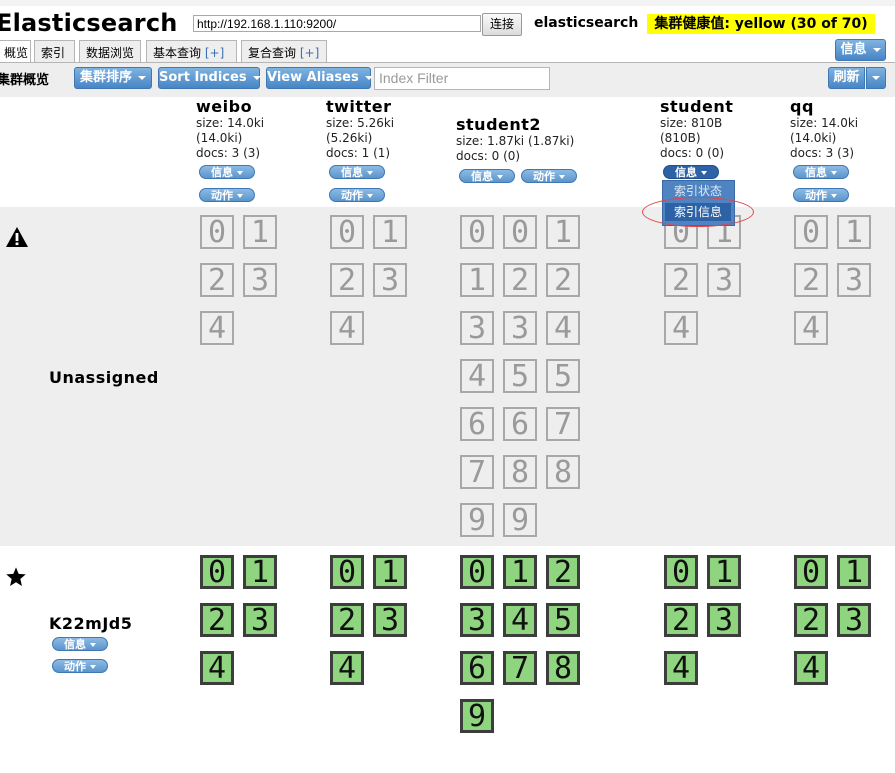  I want to click on tab-overview: 概览, so click(15, 51).